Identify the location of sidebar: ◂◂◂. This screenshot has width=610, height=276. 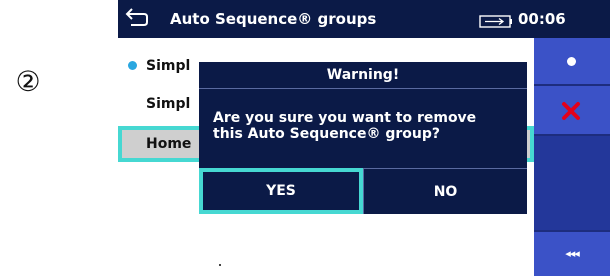
(572, 157).